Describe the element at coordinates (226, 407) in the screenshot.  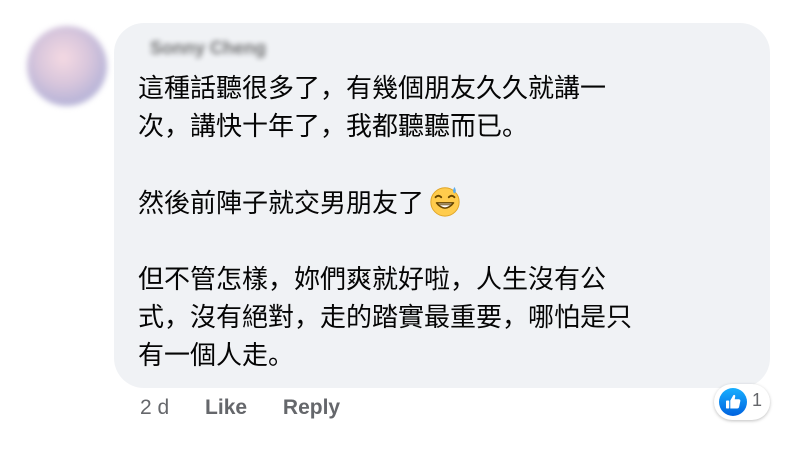
I see `like-button: Like` at that location.